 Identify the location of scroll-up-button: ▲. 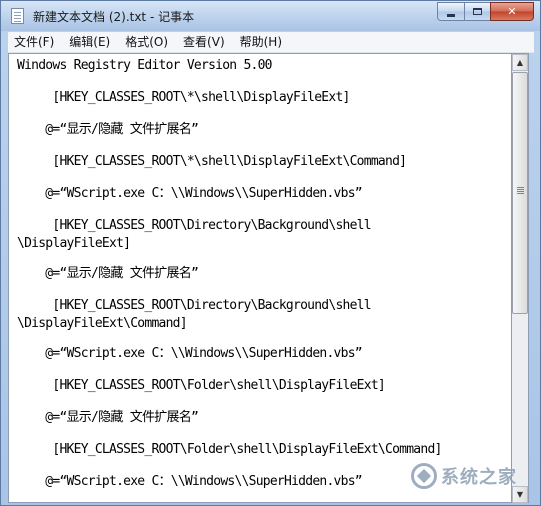
(520, 62).